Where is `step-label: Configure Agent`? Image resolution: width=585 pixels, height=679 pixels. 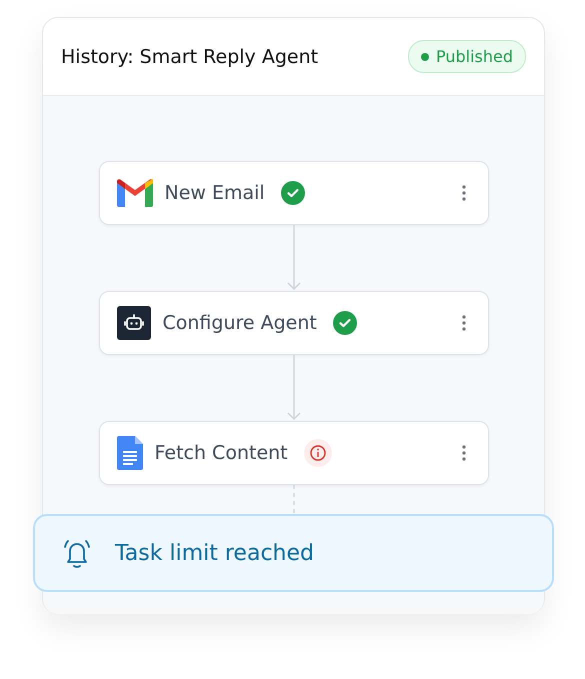 step-label: Configure Agent is located at coordinates (239, 323).